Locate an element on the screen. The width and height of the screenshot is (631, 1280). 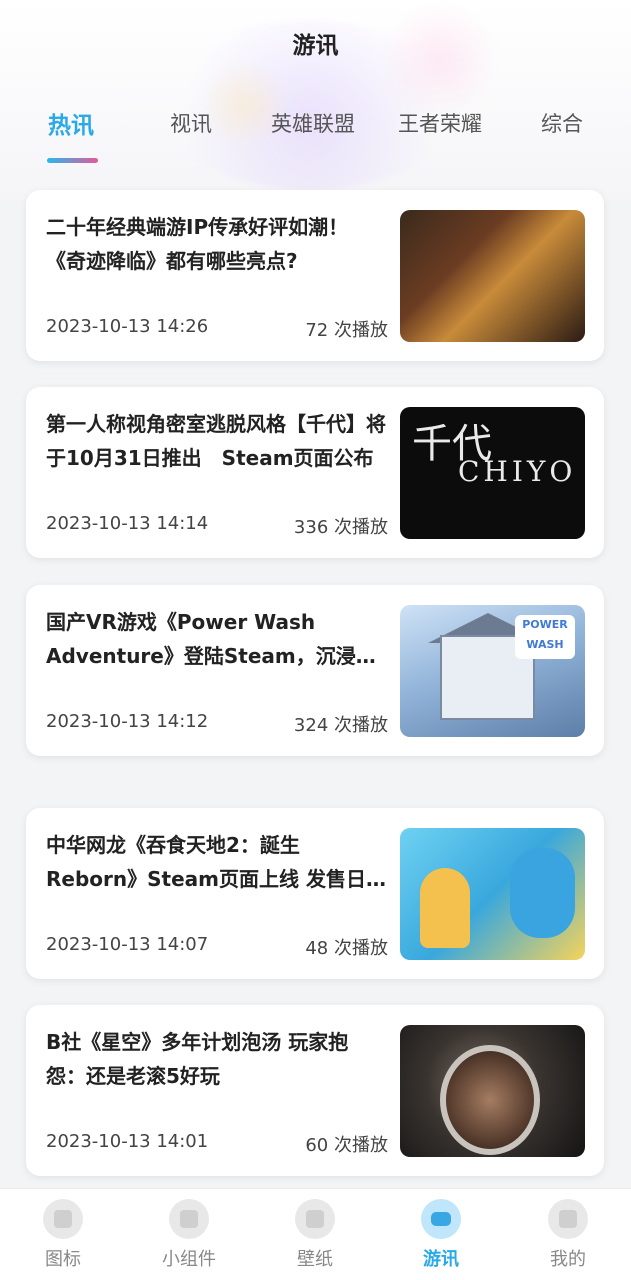
tab-honor-of-kings: 王者荣耀 is located at coordinates (440, 123).